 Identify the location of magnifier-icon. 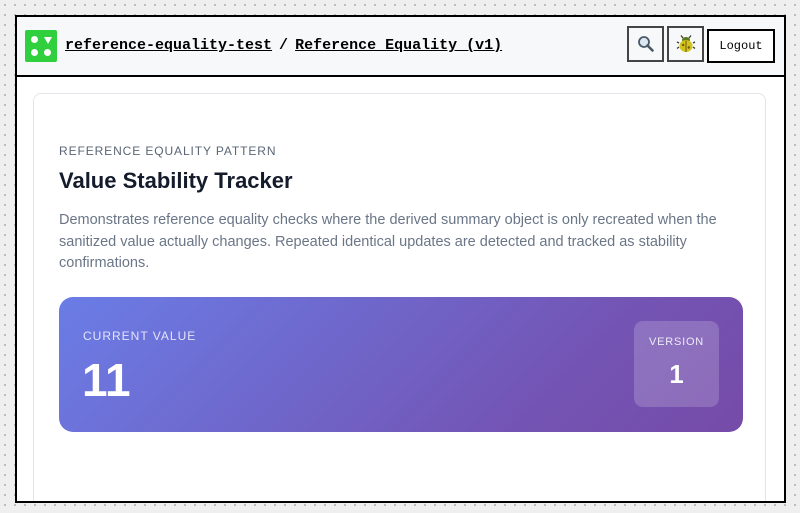
(645, 44).